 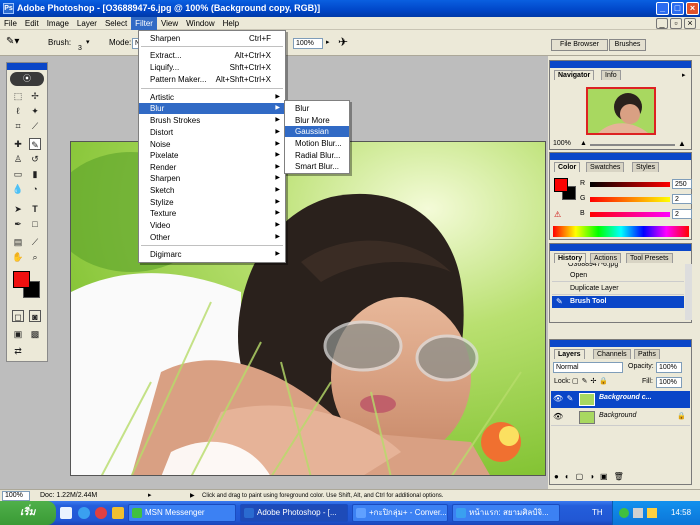 What do you see at coordinates (18, 111) in the screenshot?
I see `lasso-tool-icon: ℓ` at bounding box center [18, 111].